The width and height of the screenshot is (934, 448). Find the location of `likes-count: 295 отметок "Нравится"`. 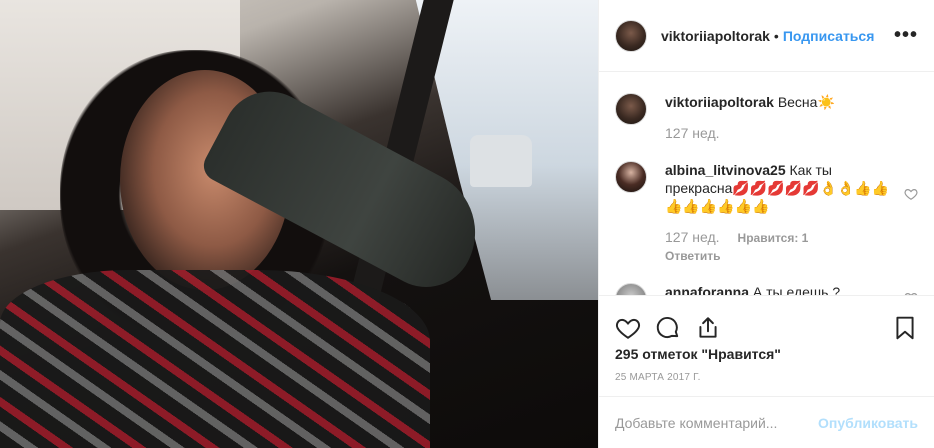

likes-count: 295 отметок "Нравится" is located at coordinates (698, 354).